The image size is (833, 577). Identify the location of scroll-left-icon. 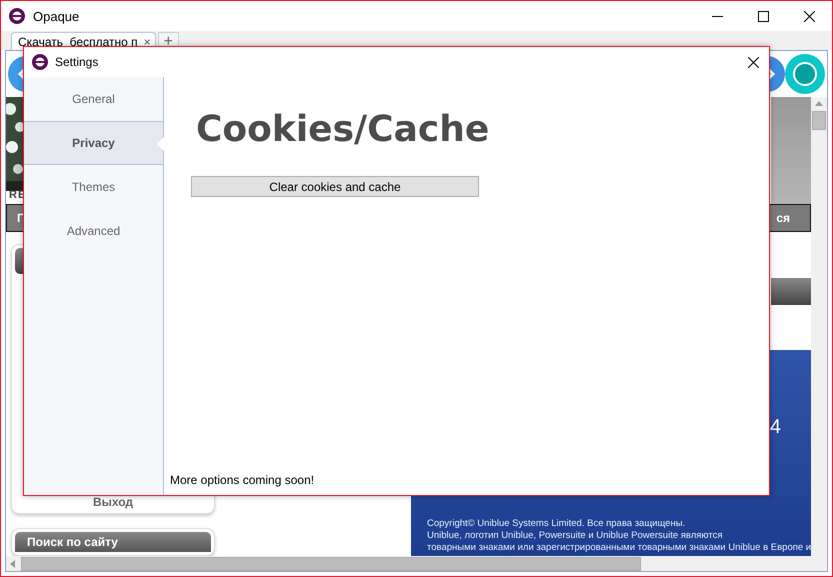
(12, 564).